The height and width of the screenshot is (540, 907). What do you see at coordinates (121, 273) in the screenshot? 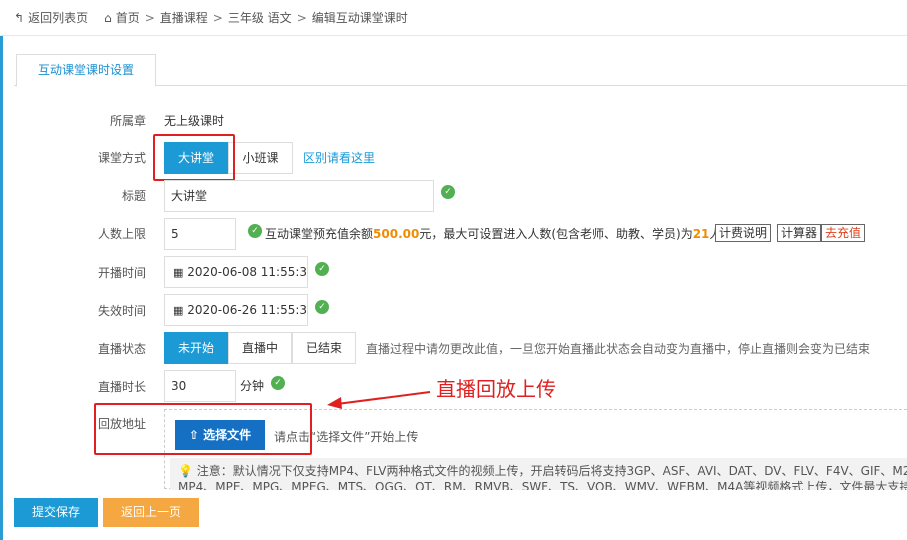
I see `start-time-label: 开播时间` at bounding box center [121, 273].